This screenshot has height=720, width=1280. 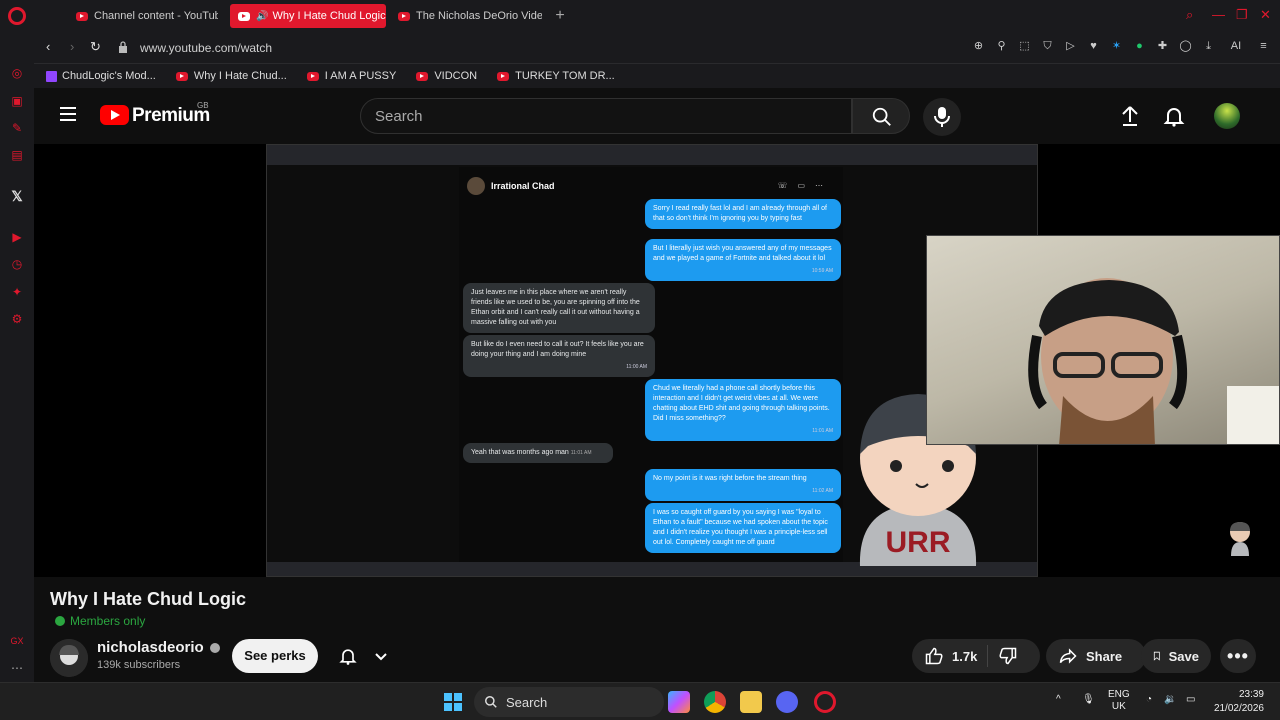 I want to click on workspace-icon: ▣, so click(x=17, y=101).